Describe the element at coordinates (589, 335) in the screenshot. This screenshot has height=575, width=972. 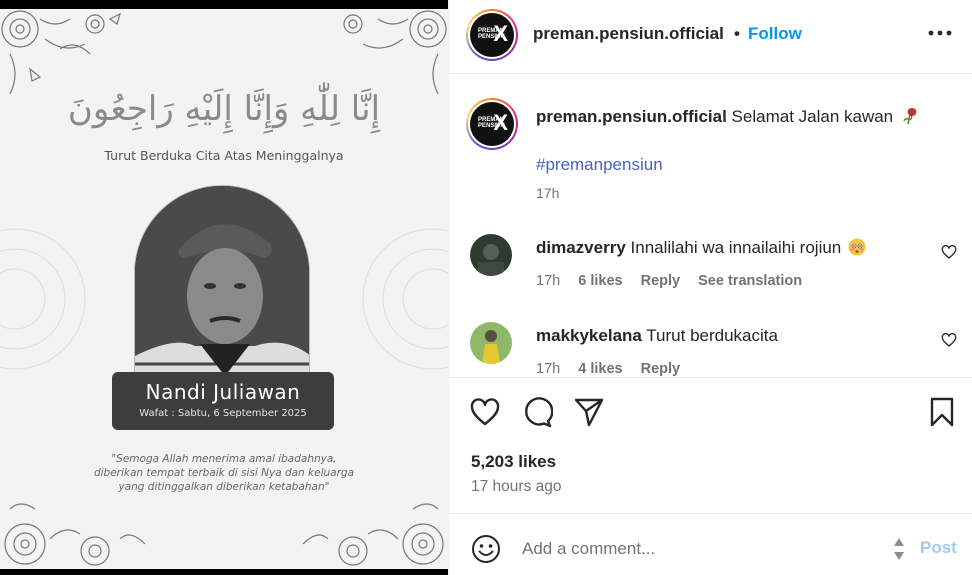
I see `comment-username: makkykelana` at that location.